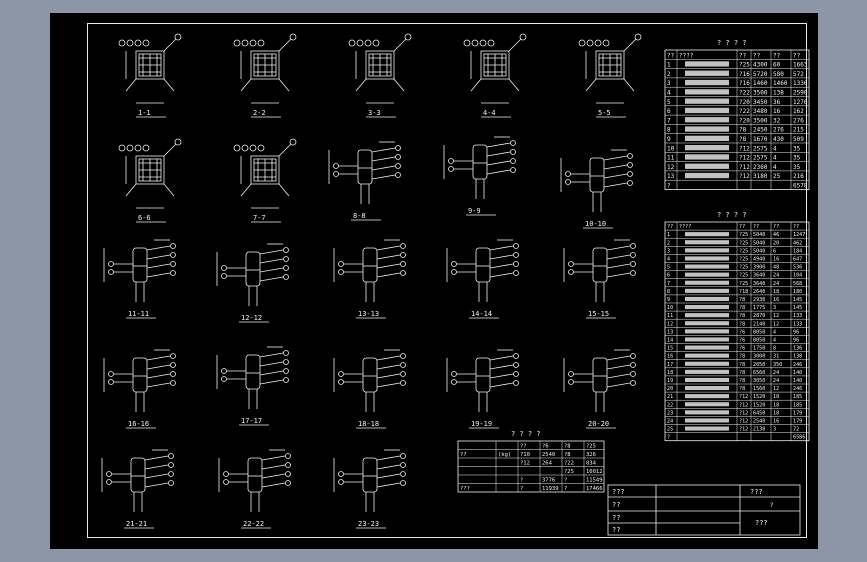 Image resolution: width=867 pixels, height=562 pixels. Describe the element at coordinates (598, 314) in the screenshot. I see `section-label: 15-15` at that location.